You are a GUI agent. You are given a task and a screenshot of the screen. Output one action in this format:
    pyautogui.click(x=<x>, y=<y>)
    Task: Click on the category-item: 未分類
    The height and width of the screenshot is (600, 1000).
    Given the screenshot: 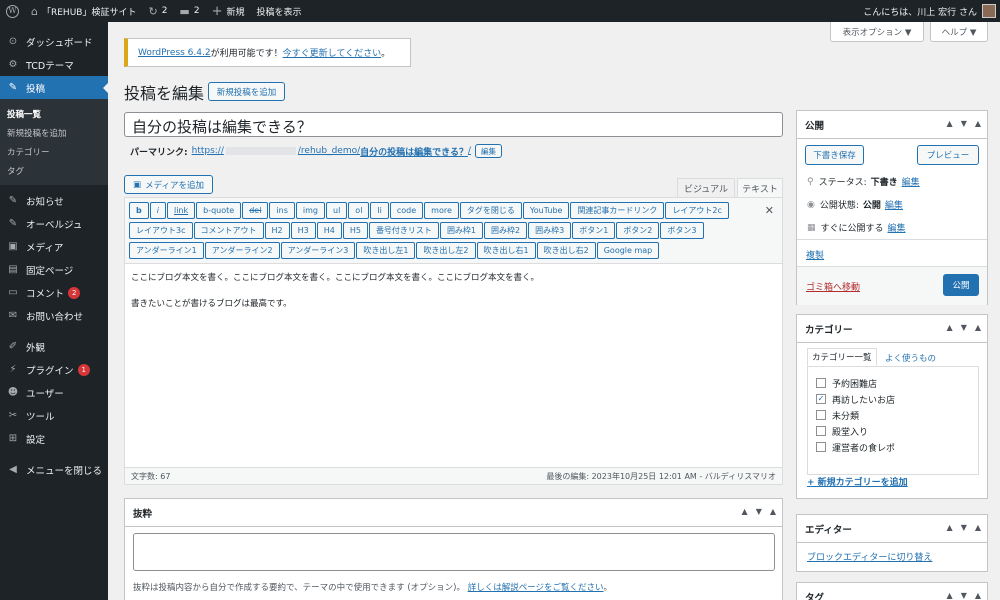 What is the action you would take?
    pyautogui.click(x=893, y=415)
    